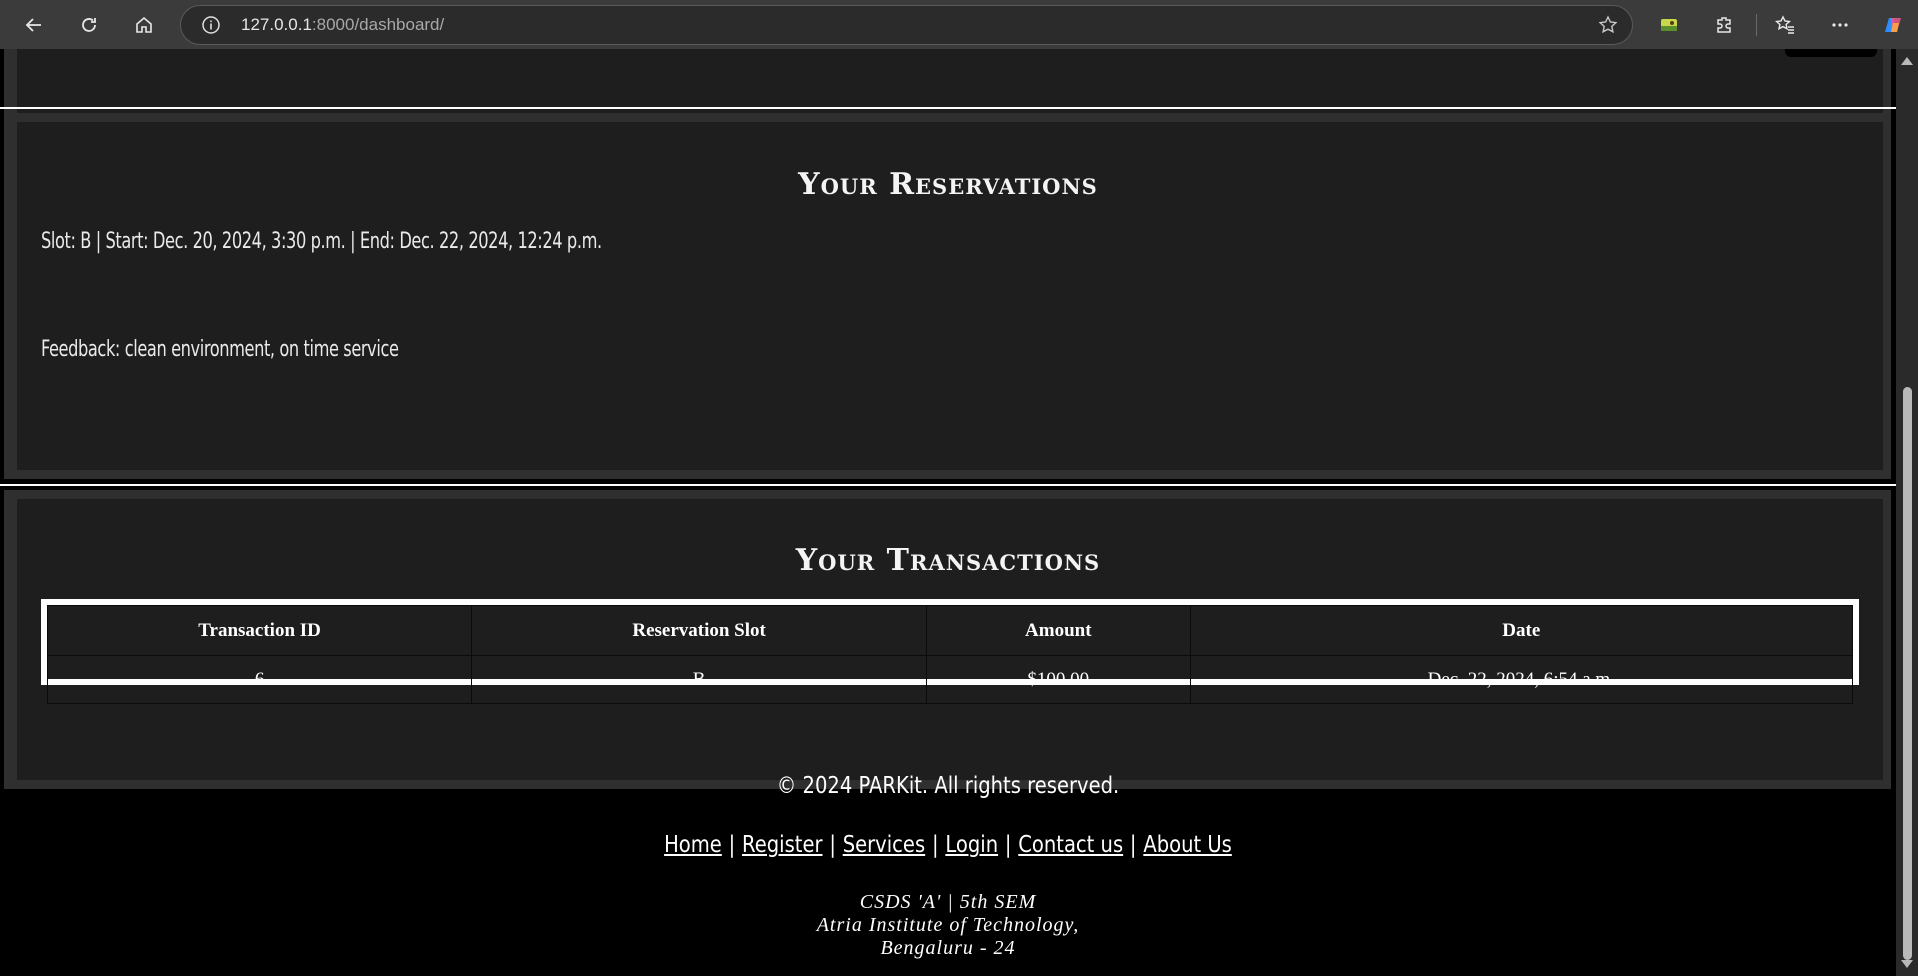 The width and height of the screenshot is (1918, 976). I want to click on copilot-icon, so click(1893, 25).